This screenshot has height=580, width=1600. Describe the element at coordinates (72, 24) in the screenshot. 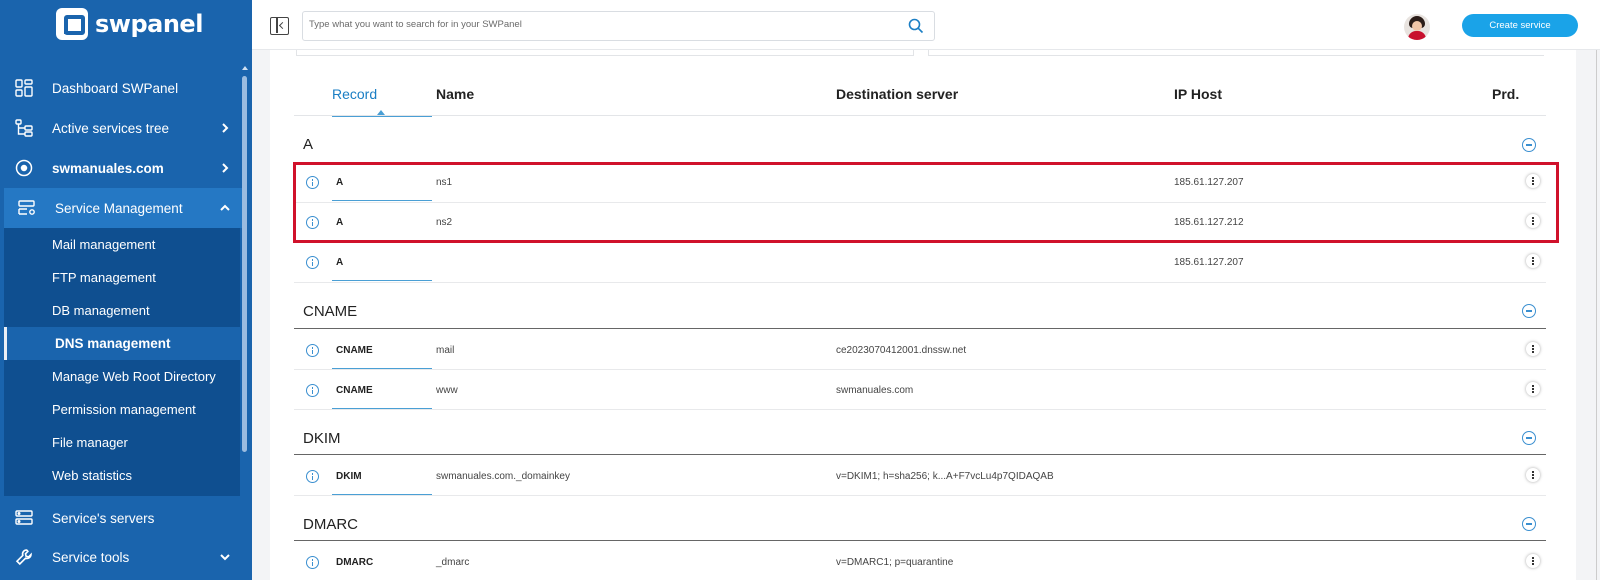

I see `swpanel-logo-icon` at that location.